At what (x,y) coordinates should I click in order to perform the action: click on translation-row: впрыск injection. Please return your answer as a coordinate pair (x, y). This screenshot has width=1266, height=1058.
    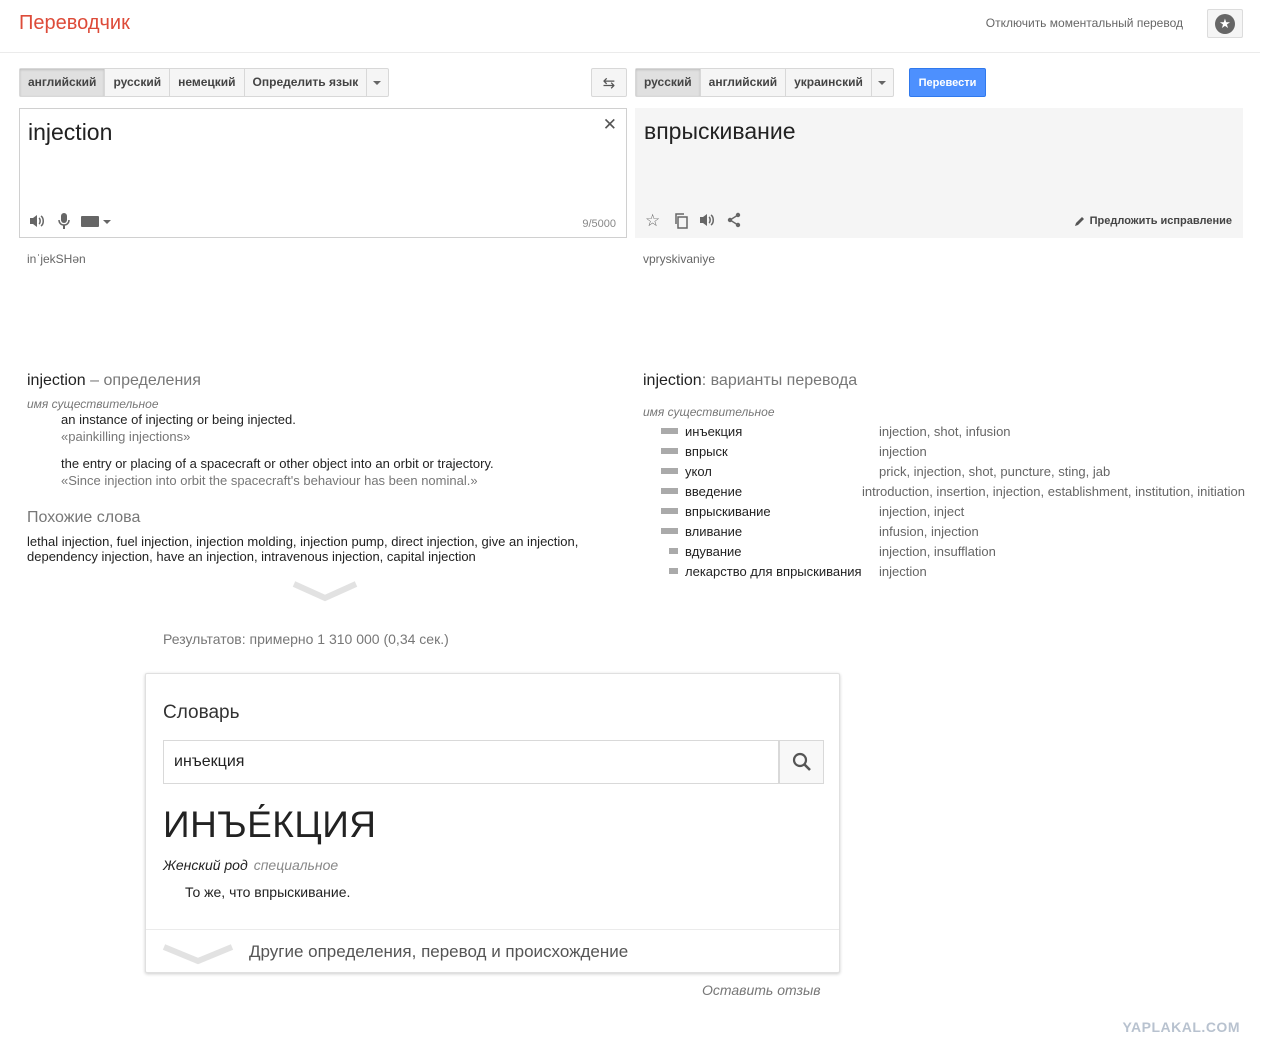
    Looking at the image, I should click on (953, 451).